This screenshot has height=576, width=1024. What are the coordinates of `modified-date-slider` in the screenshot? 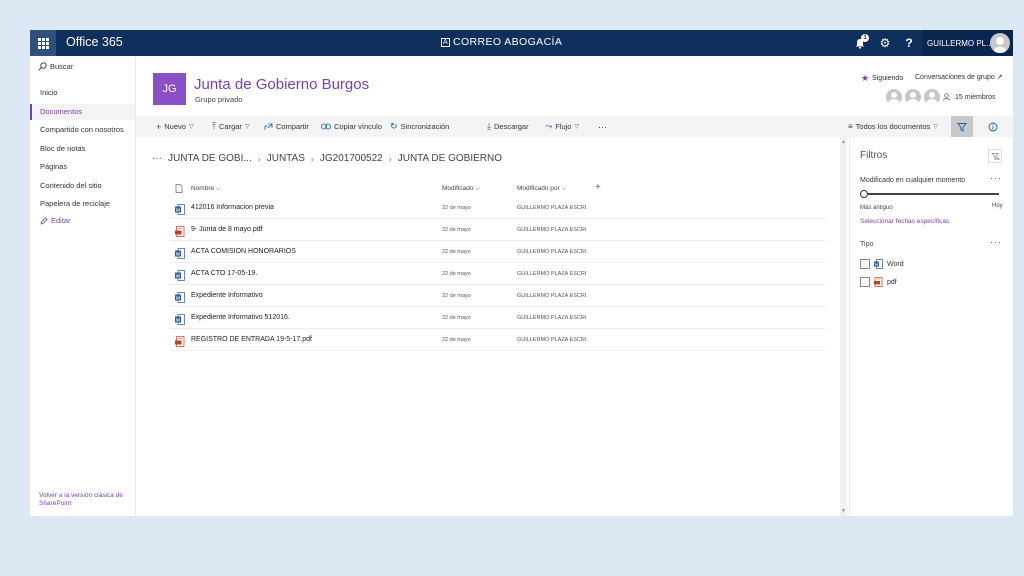 It's located at (929, 194).